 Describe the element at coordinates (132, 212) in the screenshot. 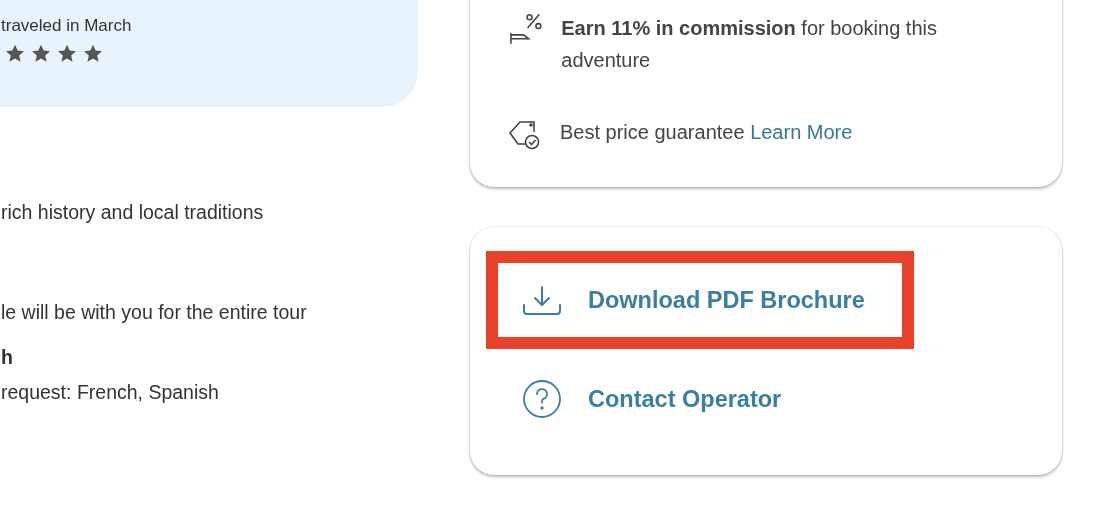

I see `body-text: rich history and local traditions` at that location.